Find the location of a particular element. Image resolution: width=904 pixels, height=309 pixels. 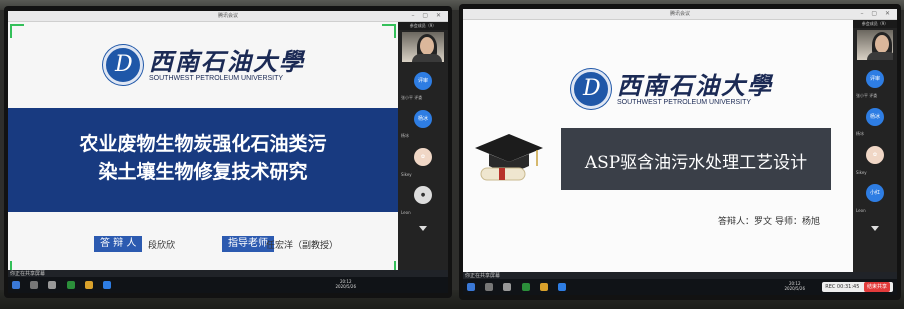

slide-title: ASP驱含油污水处理工艺设计 is located at coordinates (696, 163).